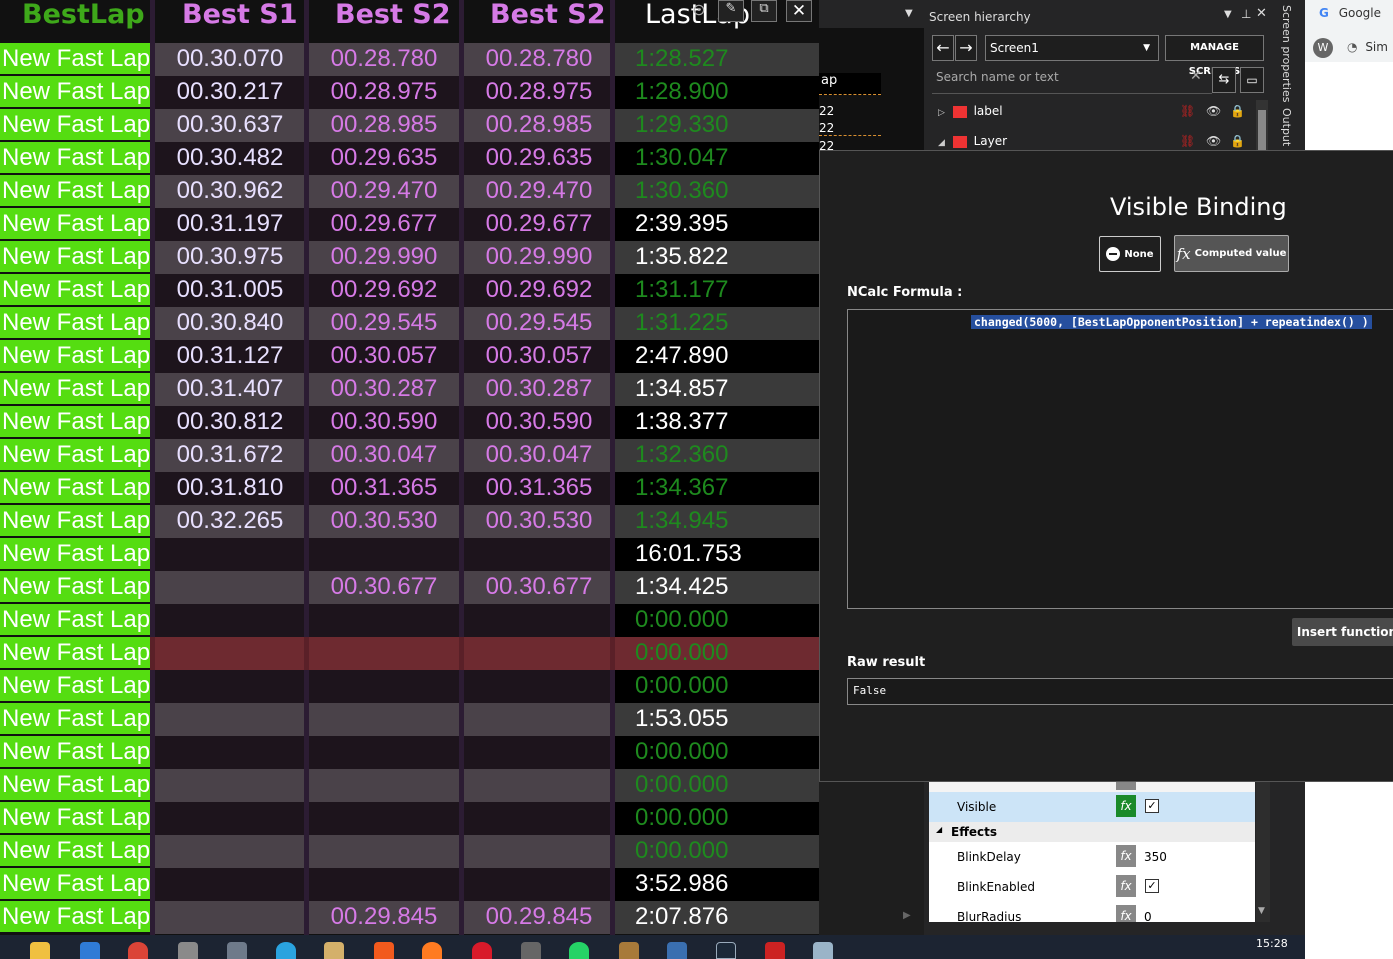 This screenshot has height=959, width=1393. What do you see at coordinates (1092, 912) in the screenshot?
I see `property-row-blurradius: BlurRadius fx 0` at bounding box center [1092, 912].